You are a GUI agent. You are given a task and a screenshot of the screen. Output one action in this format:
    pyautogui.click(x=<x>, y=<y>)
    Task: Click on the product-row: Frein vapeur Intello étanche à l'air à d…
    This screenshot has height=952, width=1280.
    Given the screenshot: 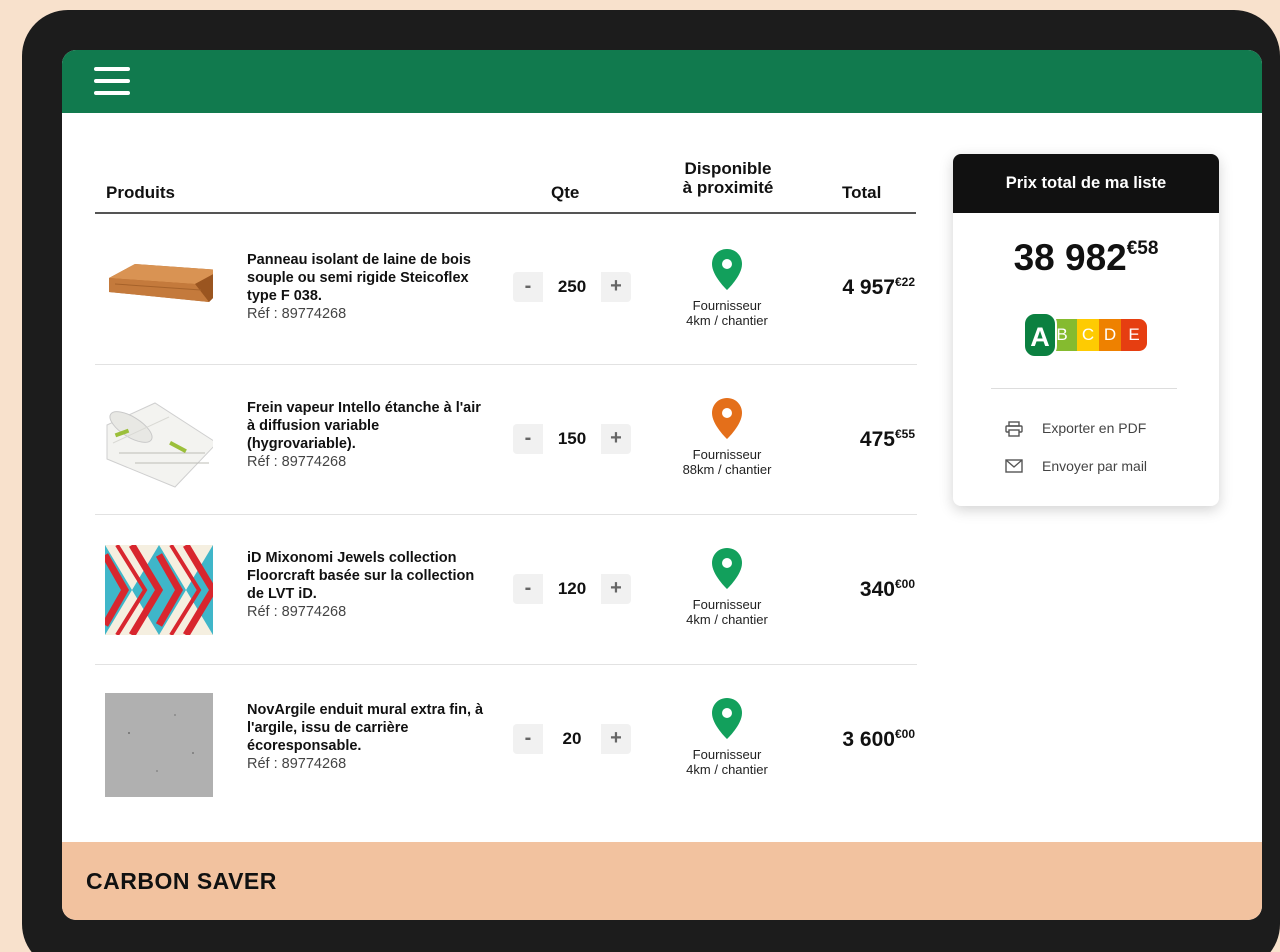 What is the action you would take?
    pyautogui.click(x=506, y=440)
    